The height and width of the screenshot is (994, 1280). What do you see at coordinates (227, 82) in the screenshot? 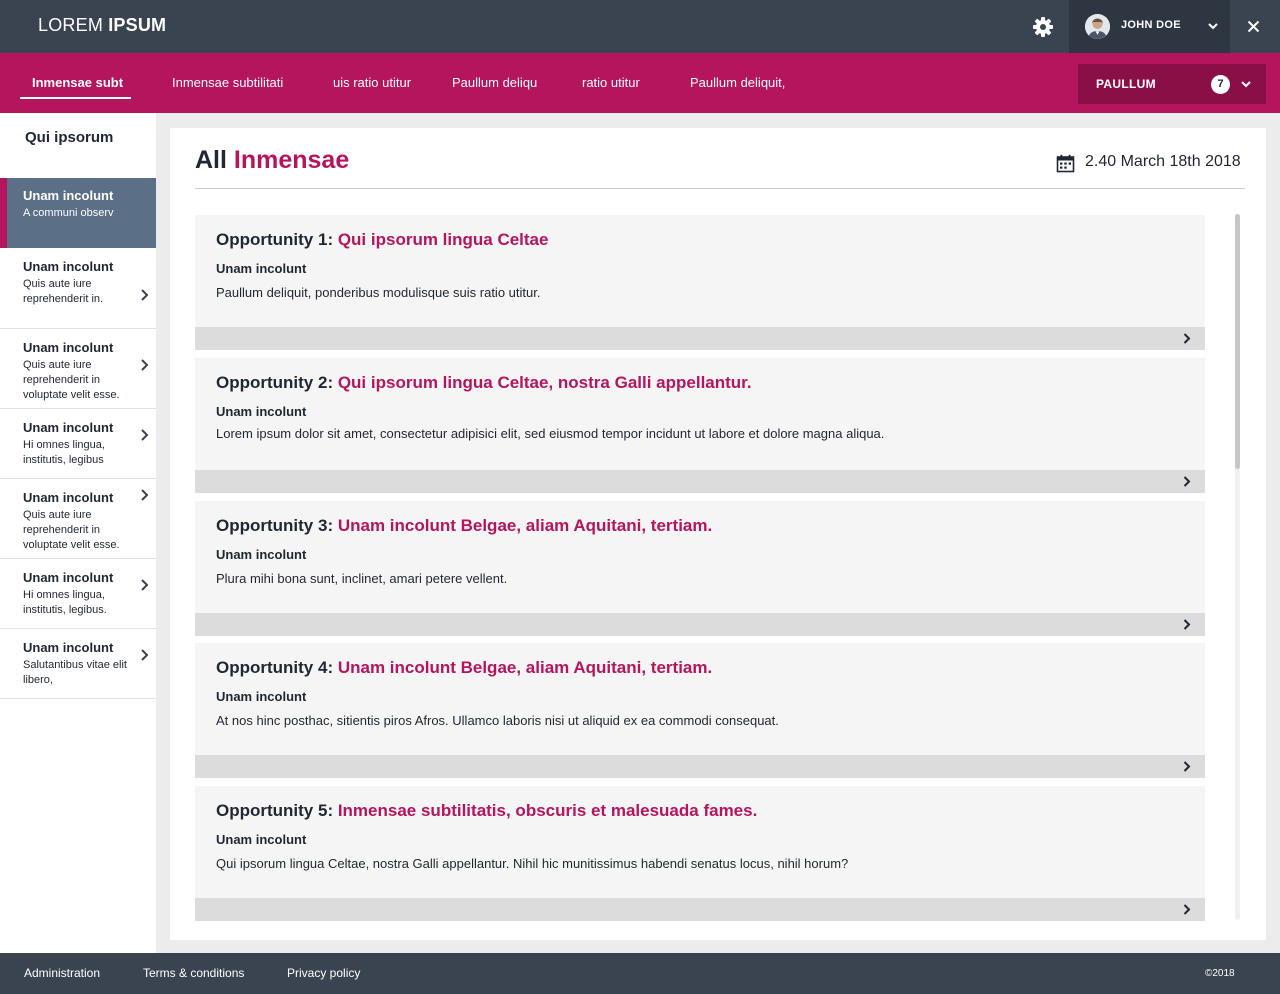
I see `nav-tab-2: Inmensae subtilitati` at bounding box center [227, 82].